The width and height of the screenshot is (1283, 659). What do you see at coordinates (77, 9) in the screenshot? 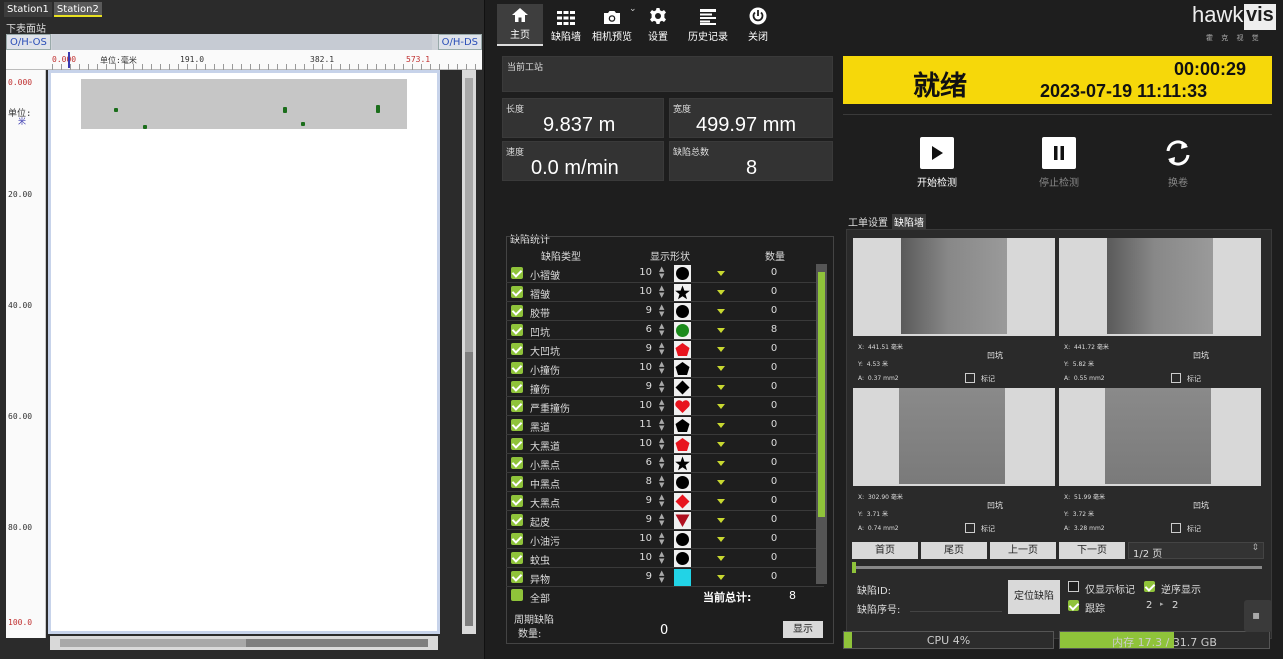
I see `tab-station2: Station2` at bounding box center [77, 9].